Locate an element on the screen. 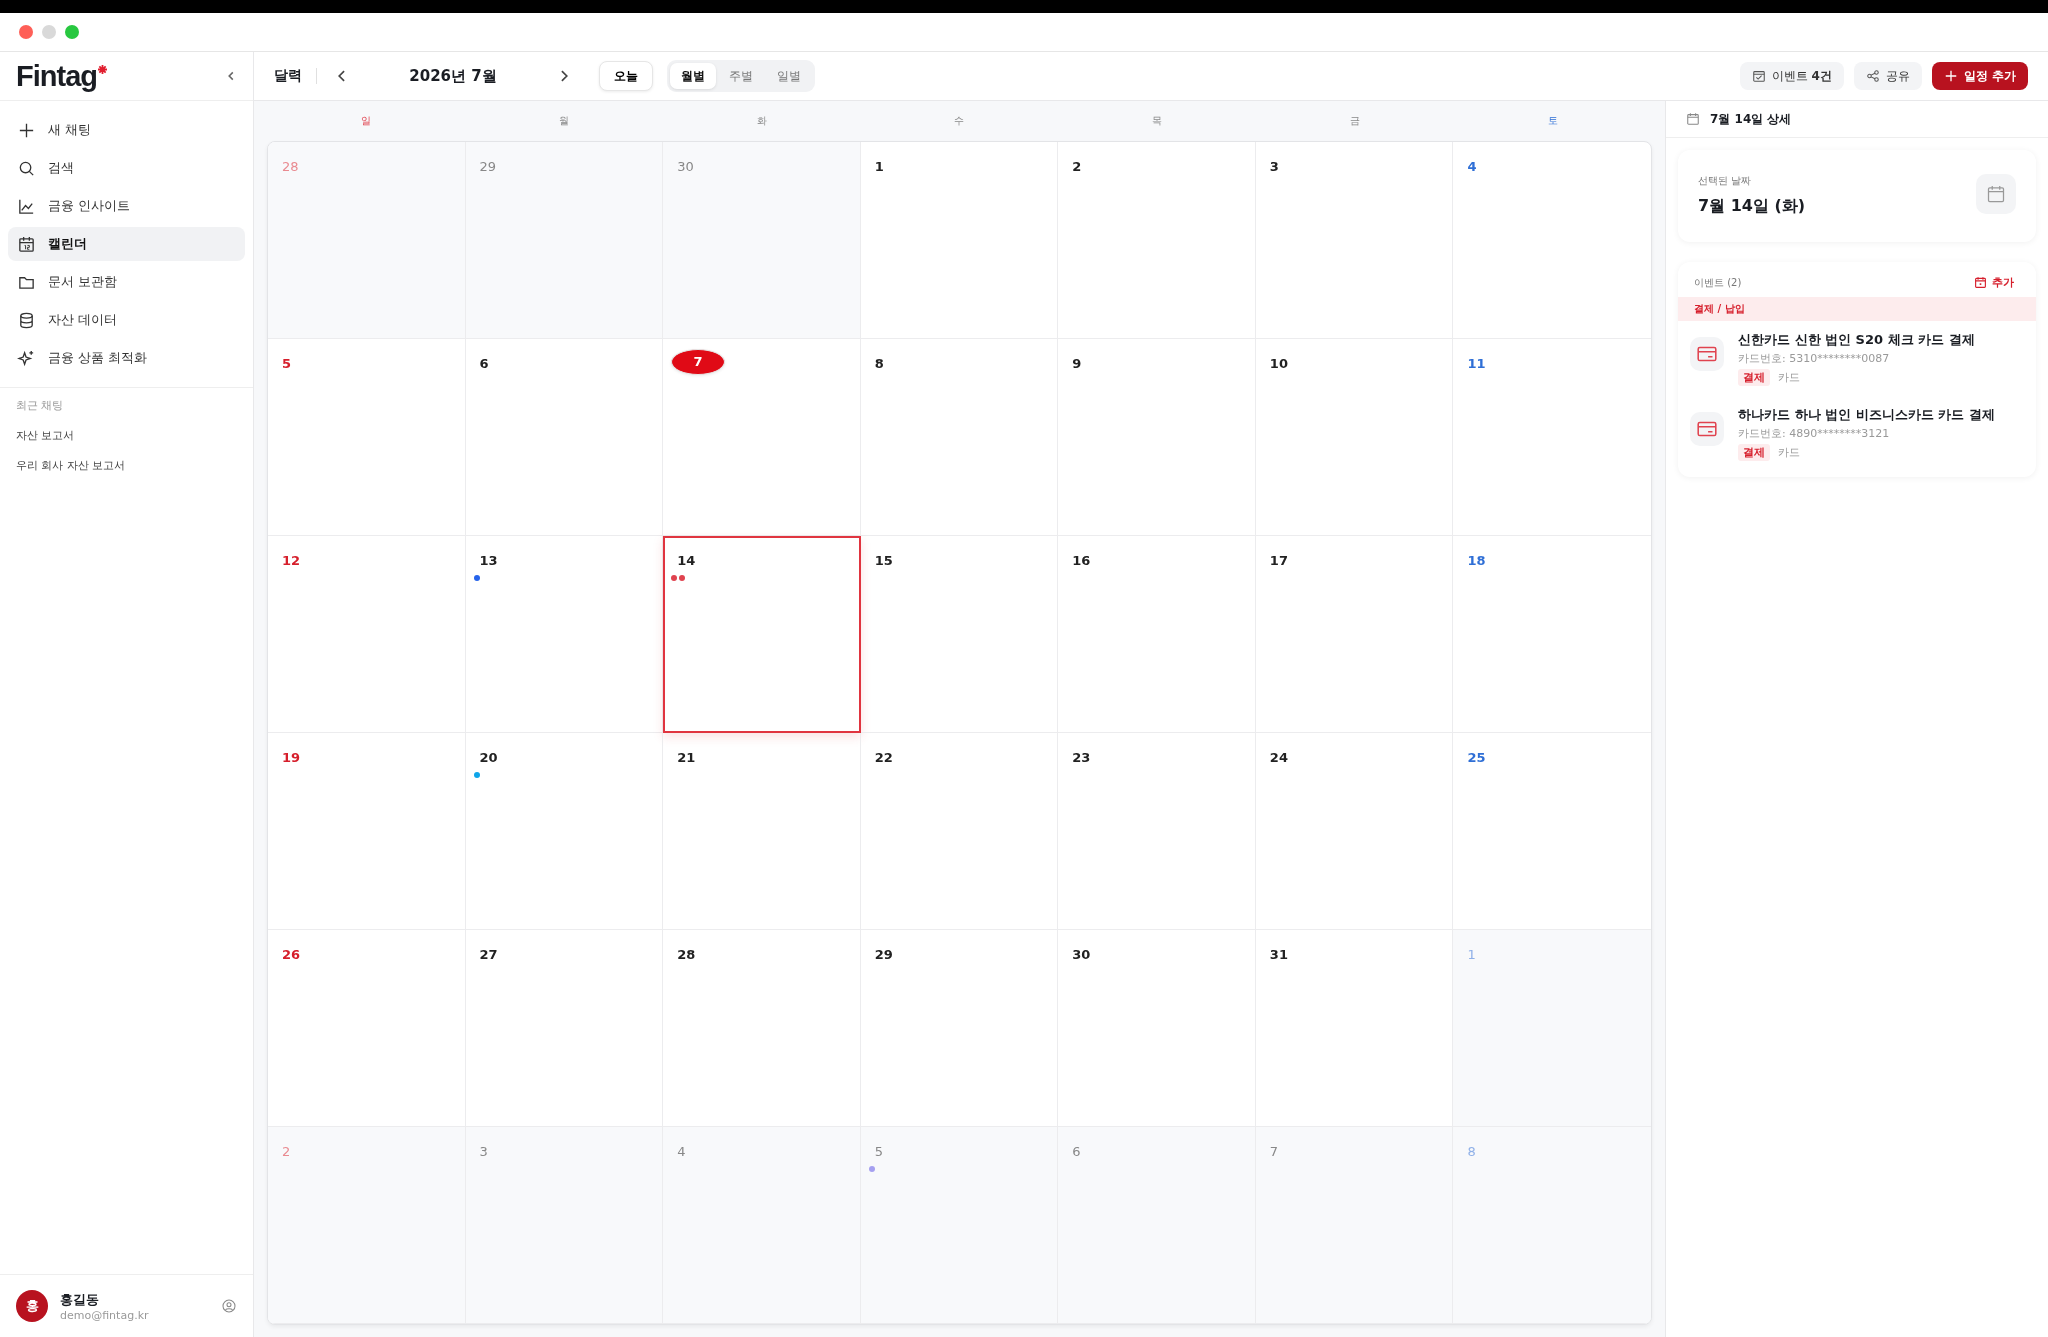 The width and height of the screenshot is (2048, 1337). sidebar-item: 문서 보관함 is located at coordinates (126, 282).